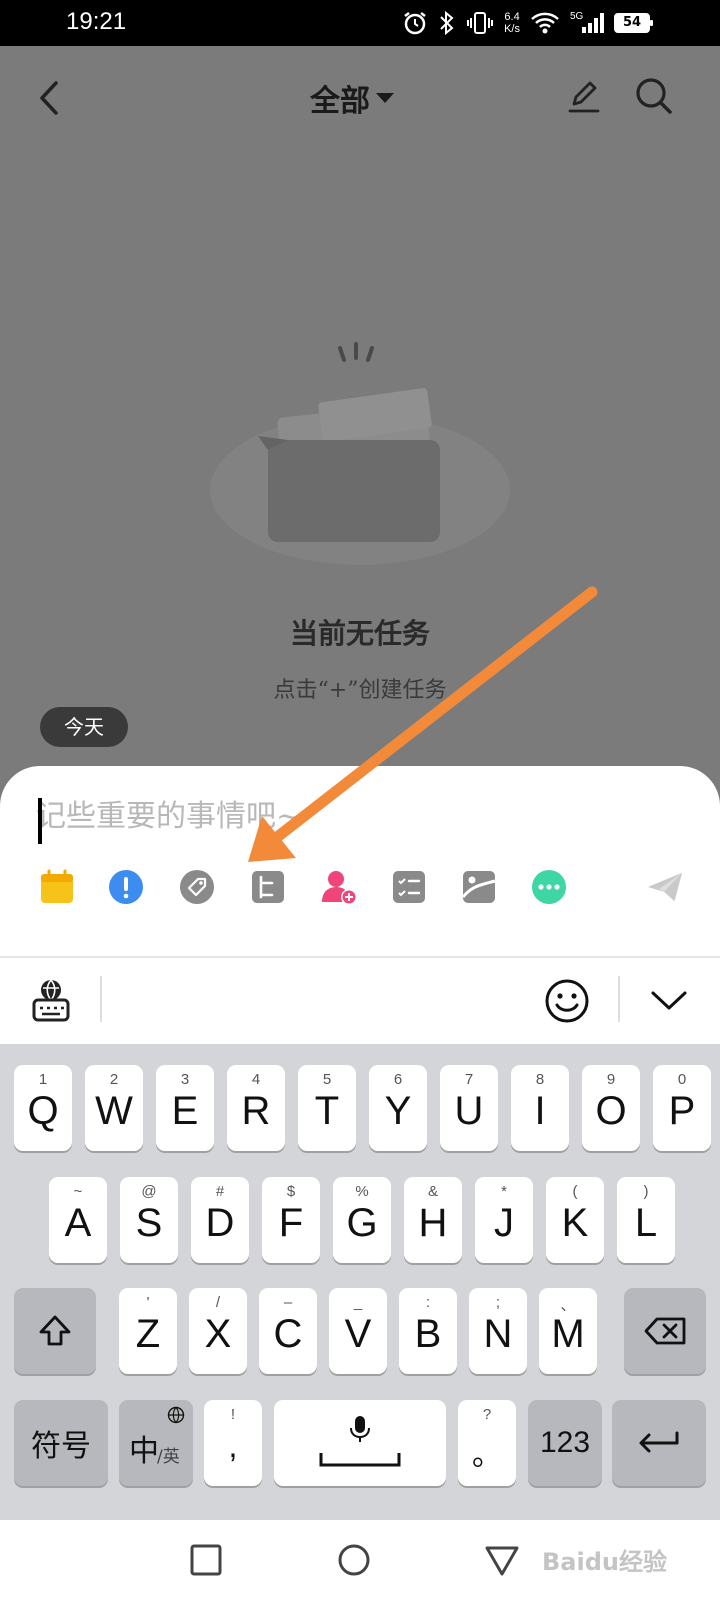 Image resolution: width=720 pixels, height=1600 pixels. What do you see at coordinates (256, 1108) in the screenshot?
I see `key-r: 4R` at bounding box center [256, 1108].